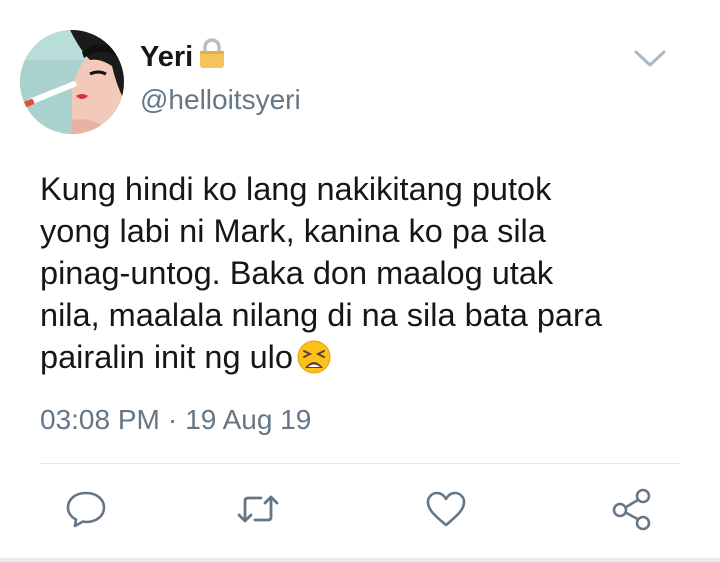  I want to click on tweet-text-line: pinag-untog. Baka don maalog utak, so click(297, 273).